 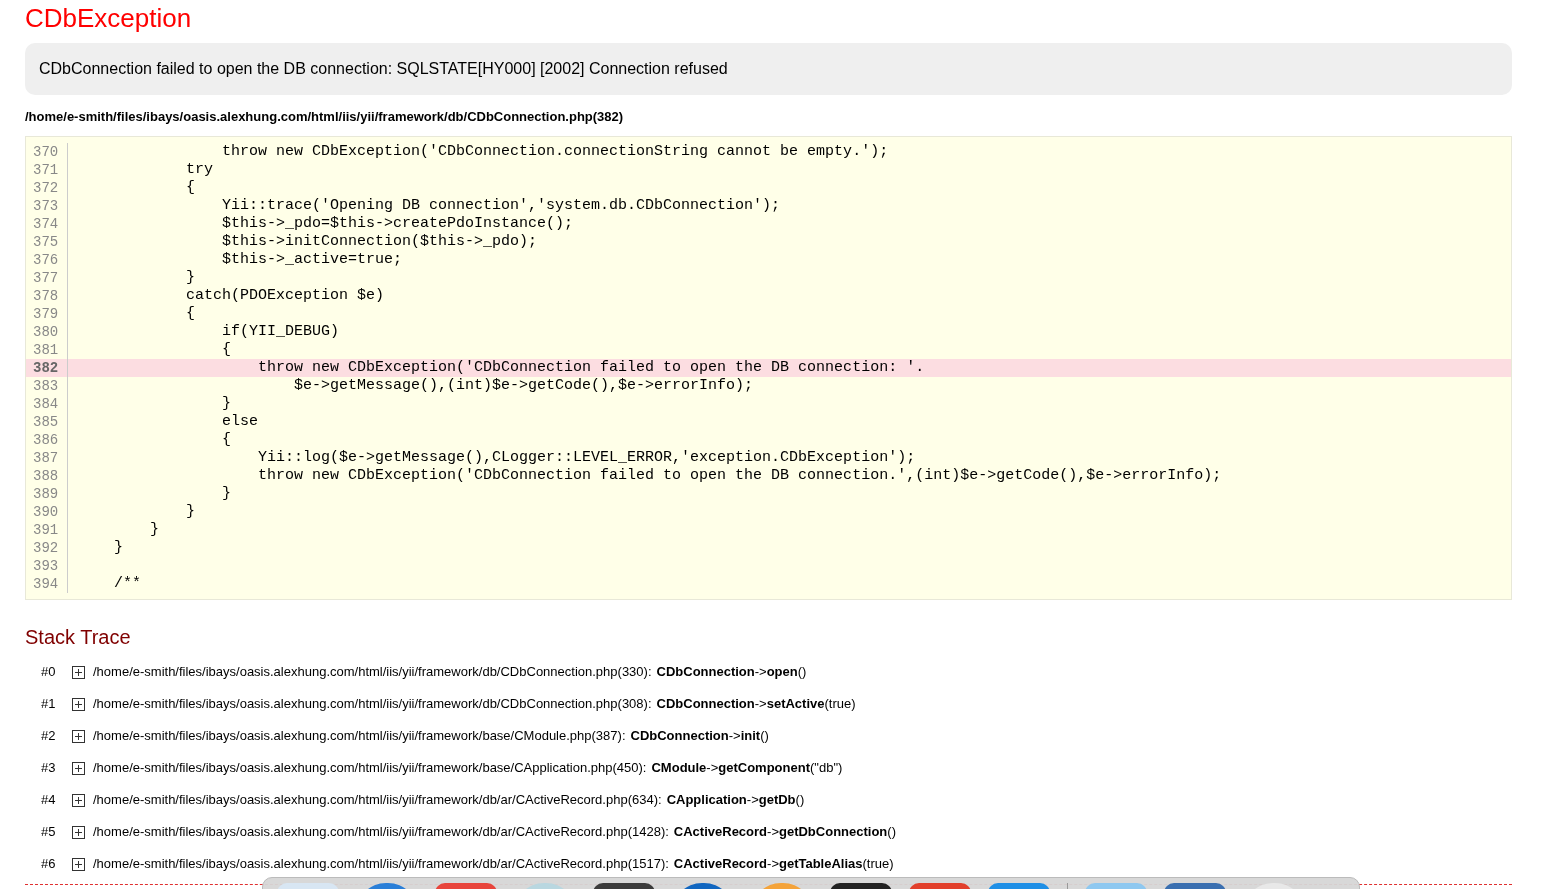 I want to click on frame-call: CDbConnection->open(), so click(x=731, y=672).